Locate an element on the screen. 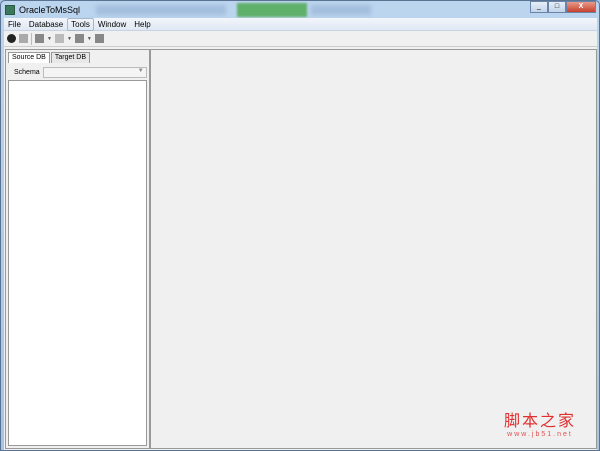  stop-icon is located at coordinates (99, 38).